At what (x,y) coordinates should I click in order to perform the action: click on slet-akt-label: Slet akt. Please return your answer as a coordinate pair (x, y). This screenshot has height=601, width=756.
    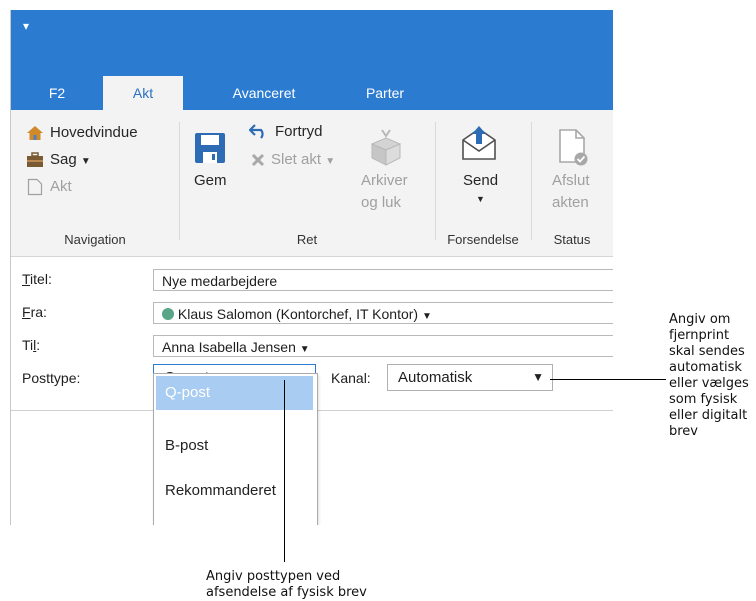
    Looking at the image, I should click on (296, 159).